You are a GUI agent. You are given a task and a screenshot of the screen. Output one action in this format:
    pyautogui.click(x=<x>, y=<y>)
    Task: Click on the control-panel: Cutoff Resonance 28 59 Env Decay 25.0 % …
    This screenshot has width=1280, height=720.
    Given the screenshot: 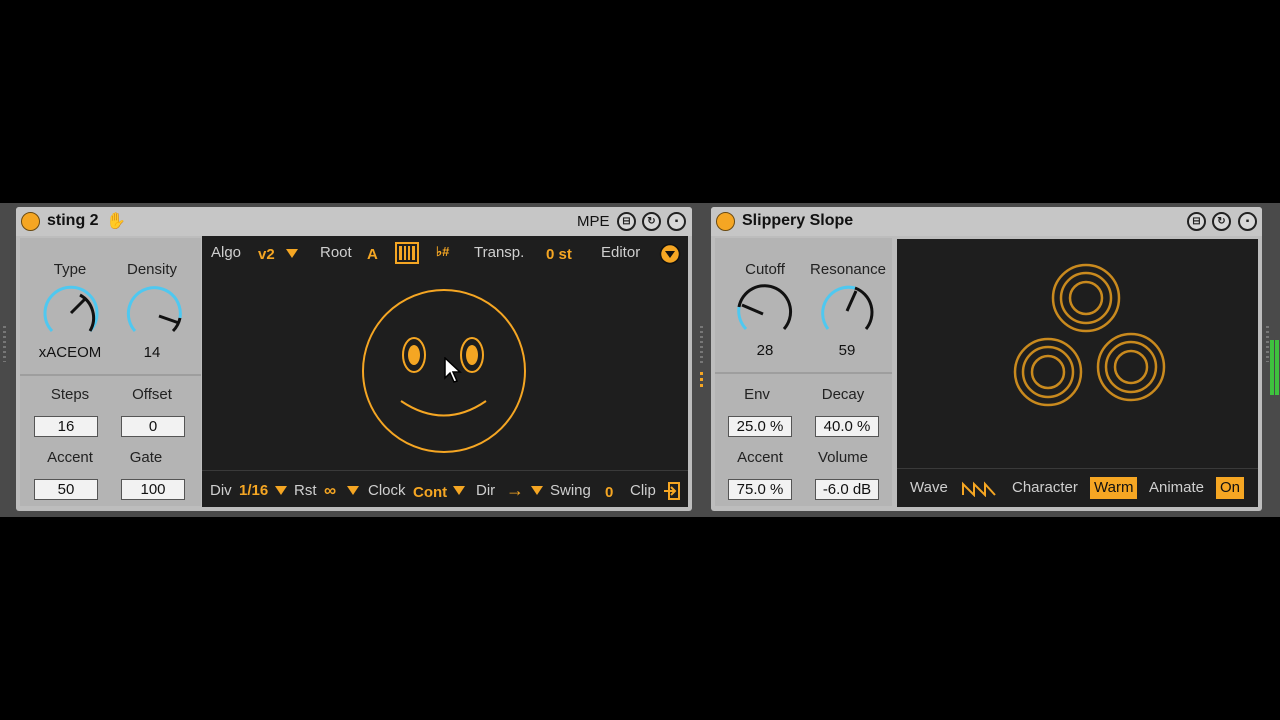 What is the action you would take?
    pyautogui.click(x=803, y=372)
    